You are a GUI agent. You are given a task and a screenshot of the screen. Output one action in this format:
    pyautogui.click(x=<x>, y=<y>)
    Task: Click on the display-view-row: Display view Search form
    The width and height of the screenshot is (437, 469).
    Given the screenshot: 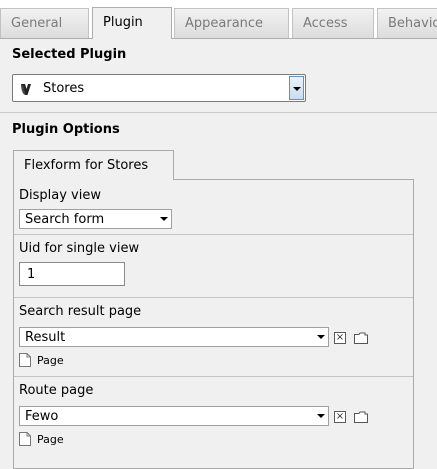 What is the action you would take?
    pyautogui.click(x=213, y=207)
    